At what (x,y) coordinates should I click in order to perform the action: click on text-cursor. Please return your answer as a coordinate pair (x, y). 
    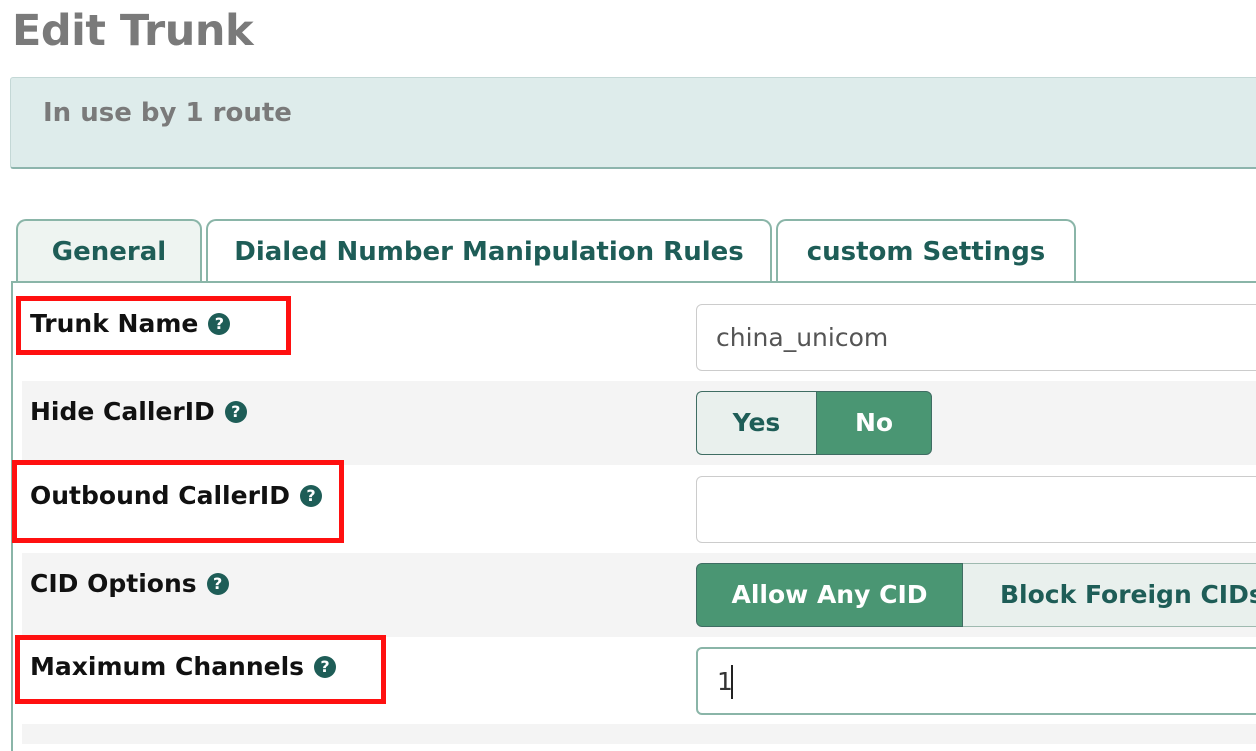
    Looking at the image, I should click on (732, 682).